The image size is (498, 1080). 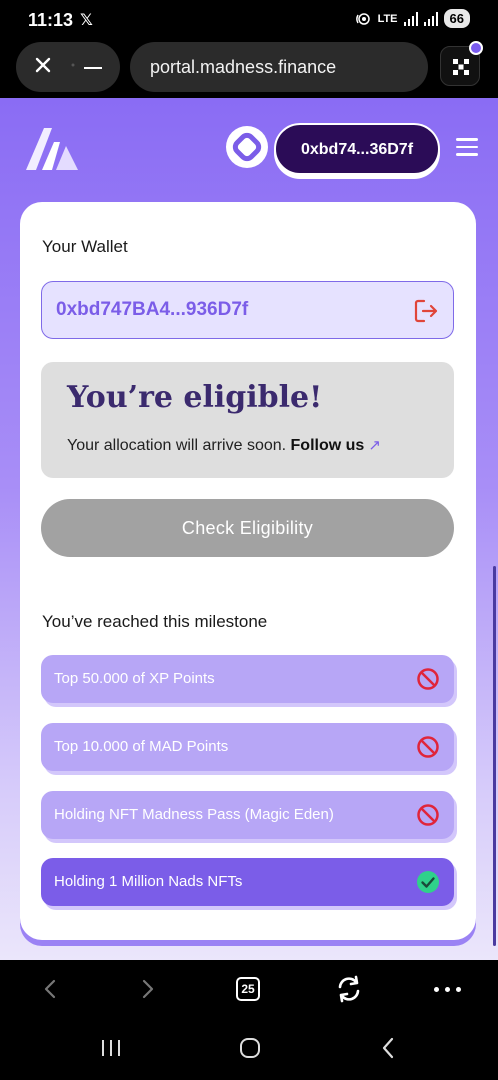 What do you see at coordinates (134, 678) in the screenshot?
I see `milestone-label: Top 50.000 of XP Points` at bounding box center [134, 678].